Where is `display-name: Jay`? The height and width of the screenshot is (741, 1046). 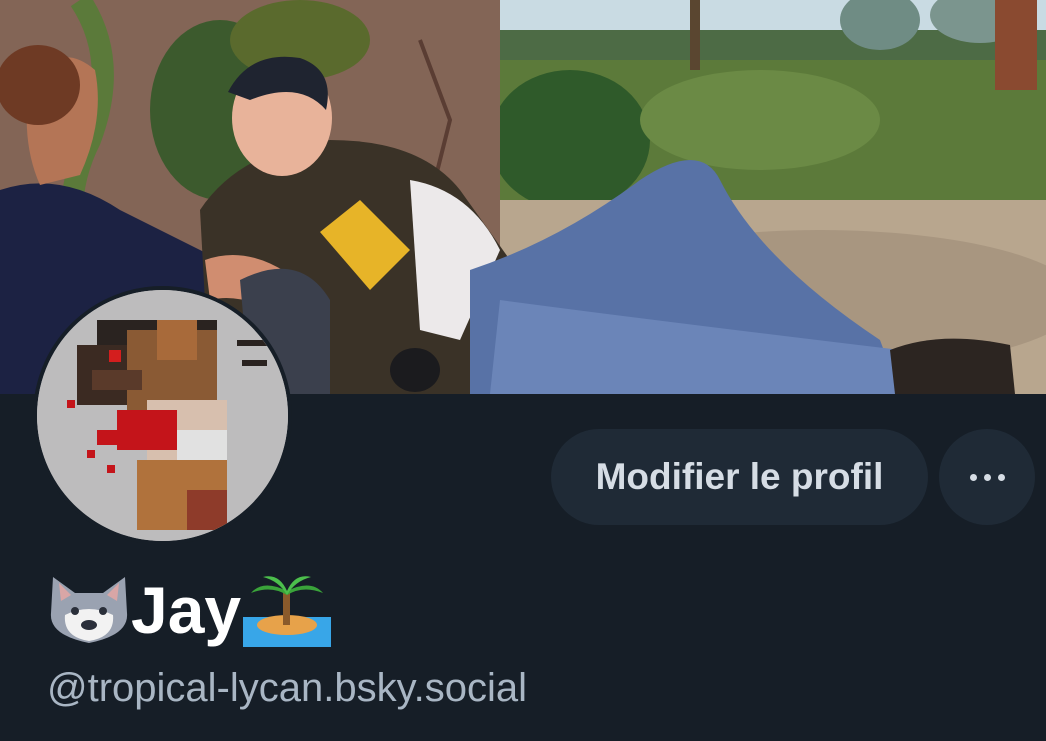 display-name: Jay is located at coordinates (186, 610).